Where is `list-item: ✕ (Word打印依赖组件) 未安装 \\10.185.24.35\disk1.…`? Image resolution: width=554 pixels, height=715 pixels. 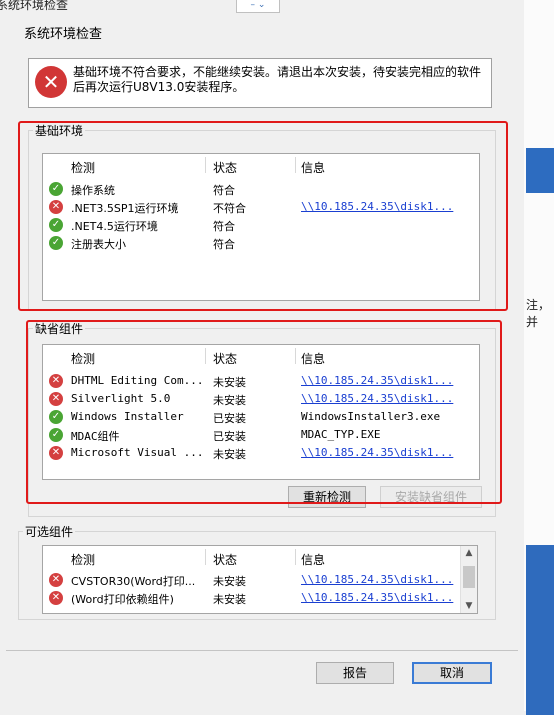 list-item: ✕ (Word打印依赖组件) 未安装 \\10.185.24.35\disk1.… is located at coordinates (260, 598).